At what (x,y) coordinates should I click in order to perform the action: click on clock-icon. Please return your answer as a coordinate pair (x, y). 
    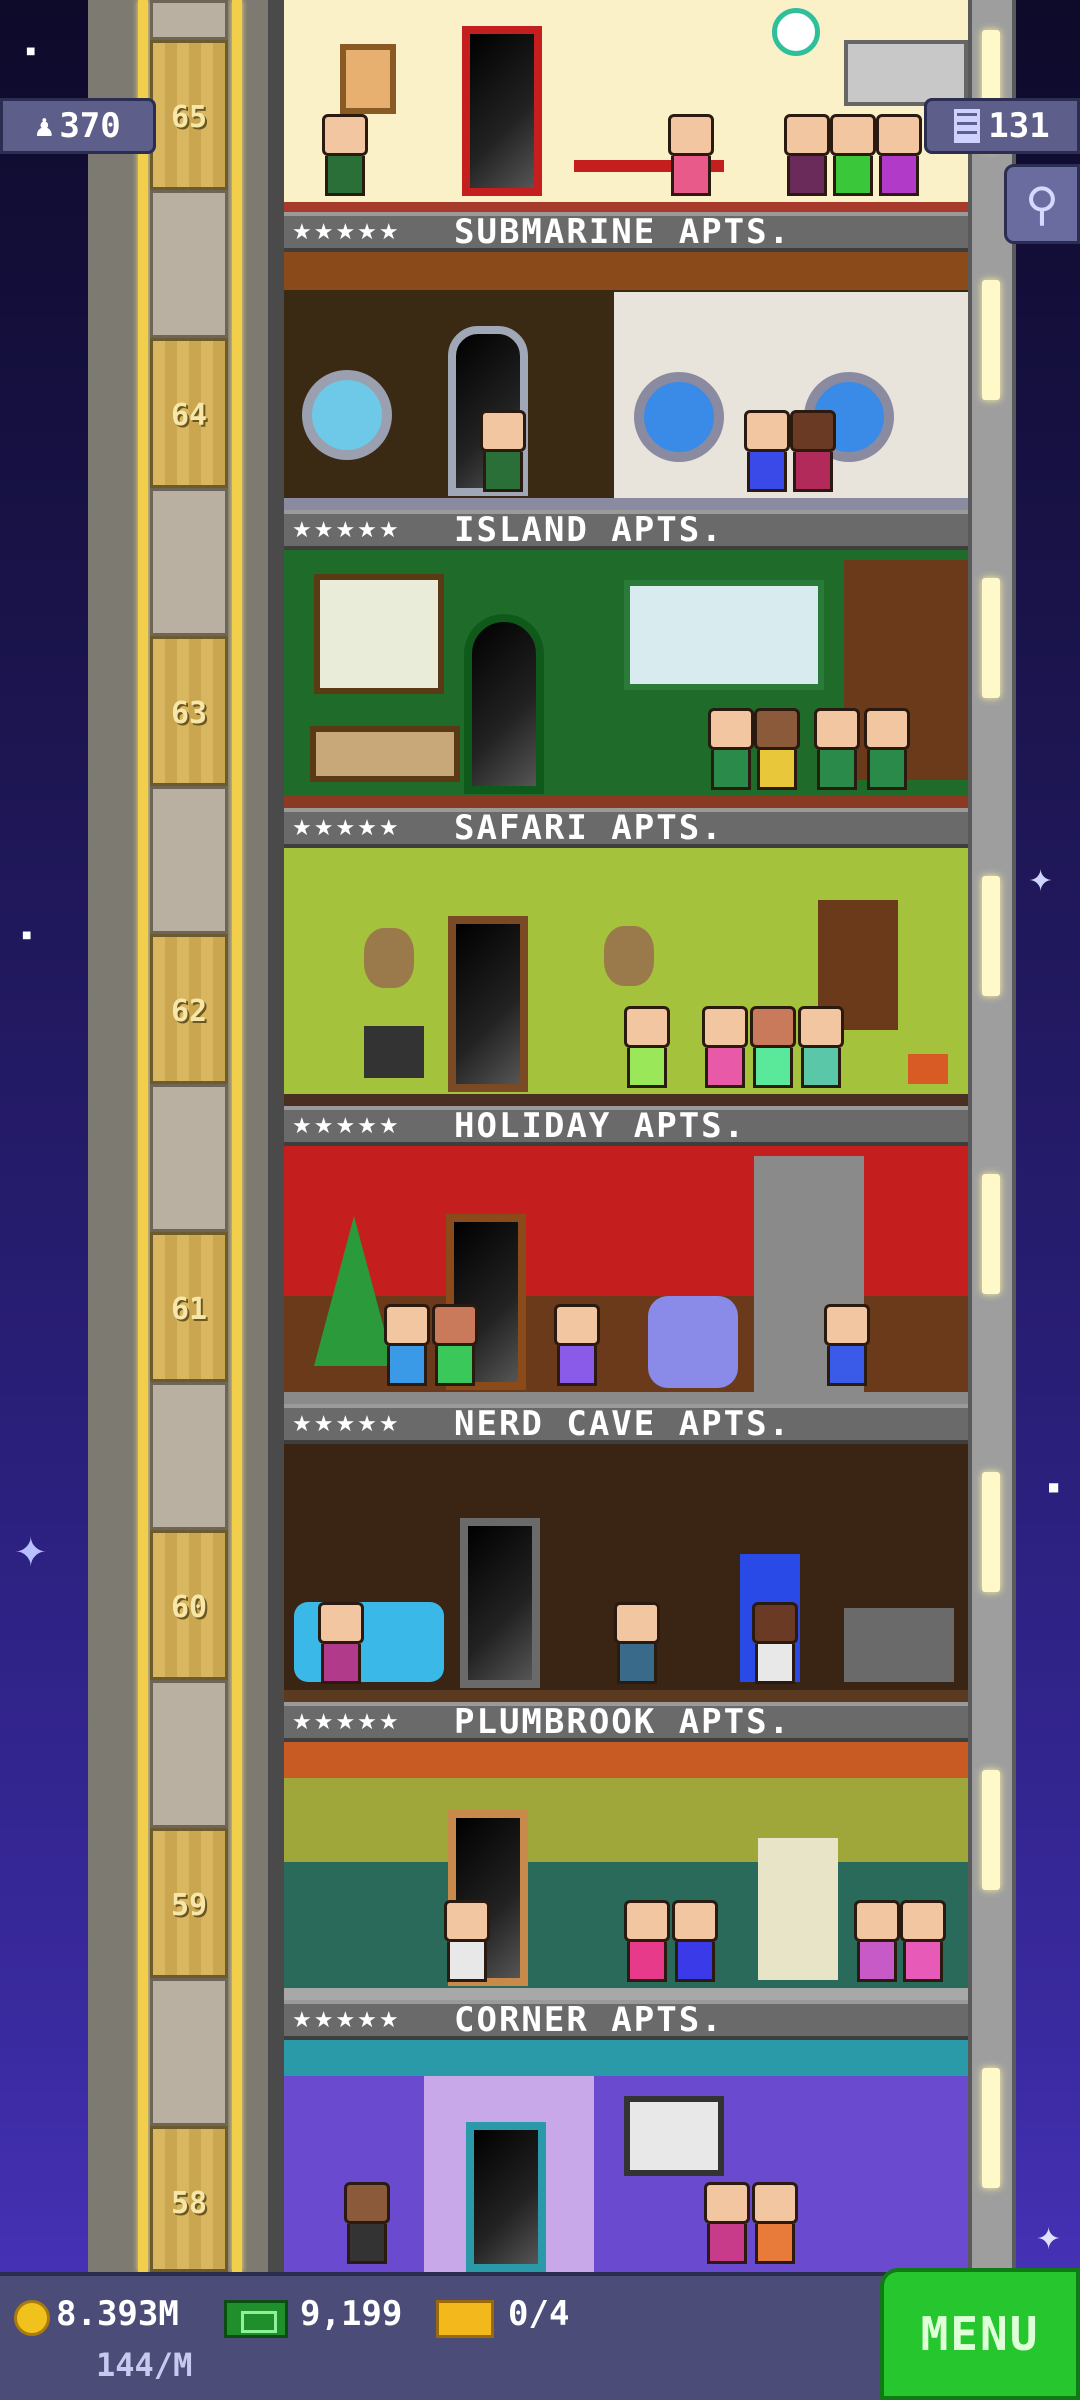
    Looking at the image, I should click on (796, 32).